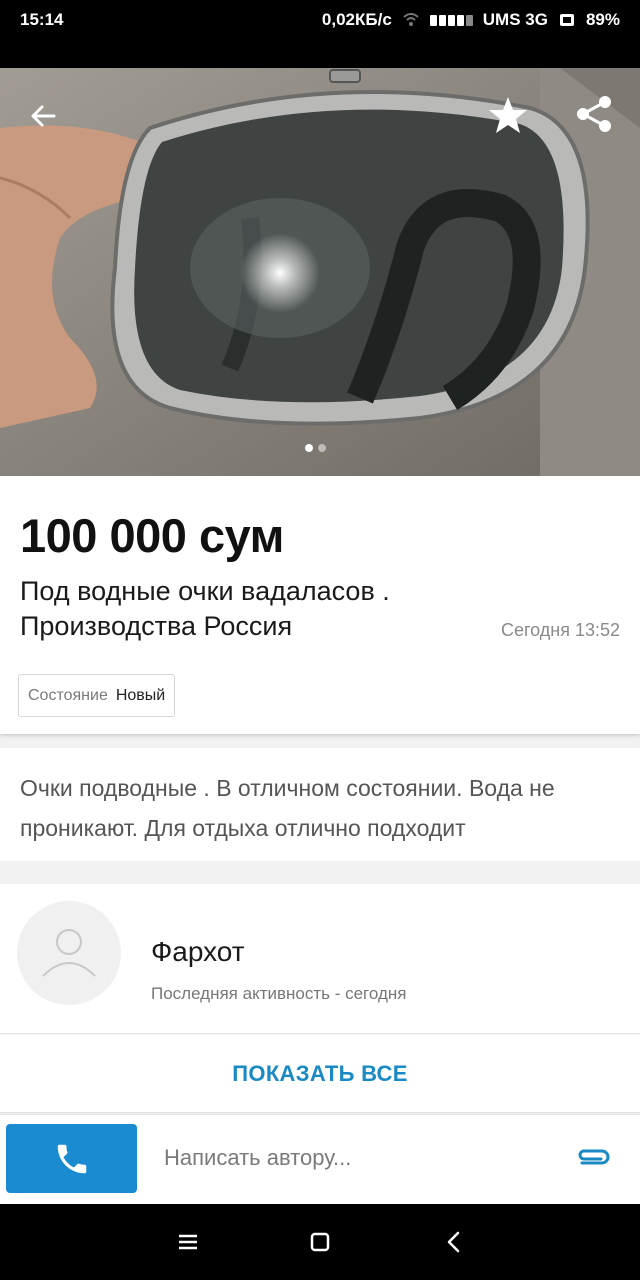 The width and height of the screenshot is (640, 1280). What do you see at coordinates (320, 1074) in the screenshot?
I see `show-all-button: ПОКАЗАТЬ ВСЕ` at bounding box center [320, 1074].